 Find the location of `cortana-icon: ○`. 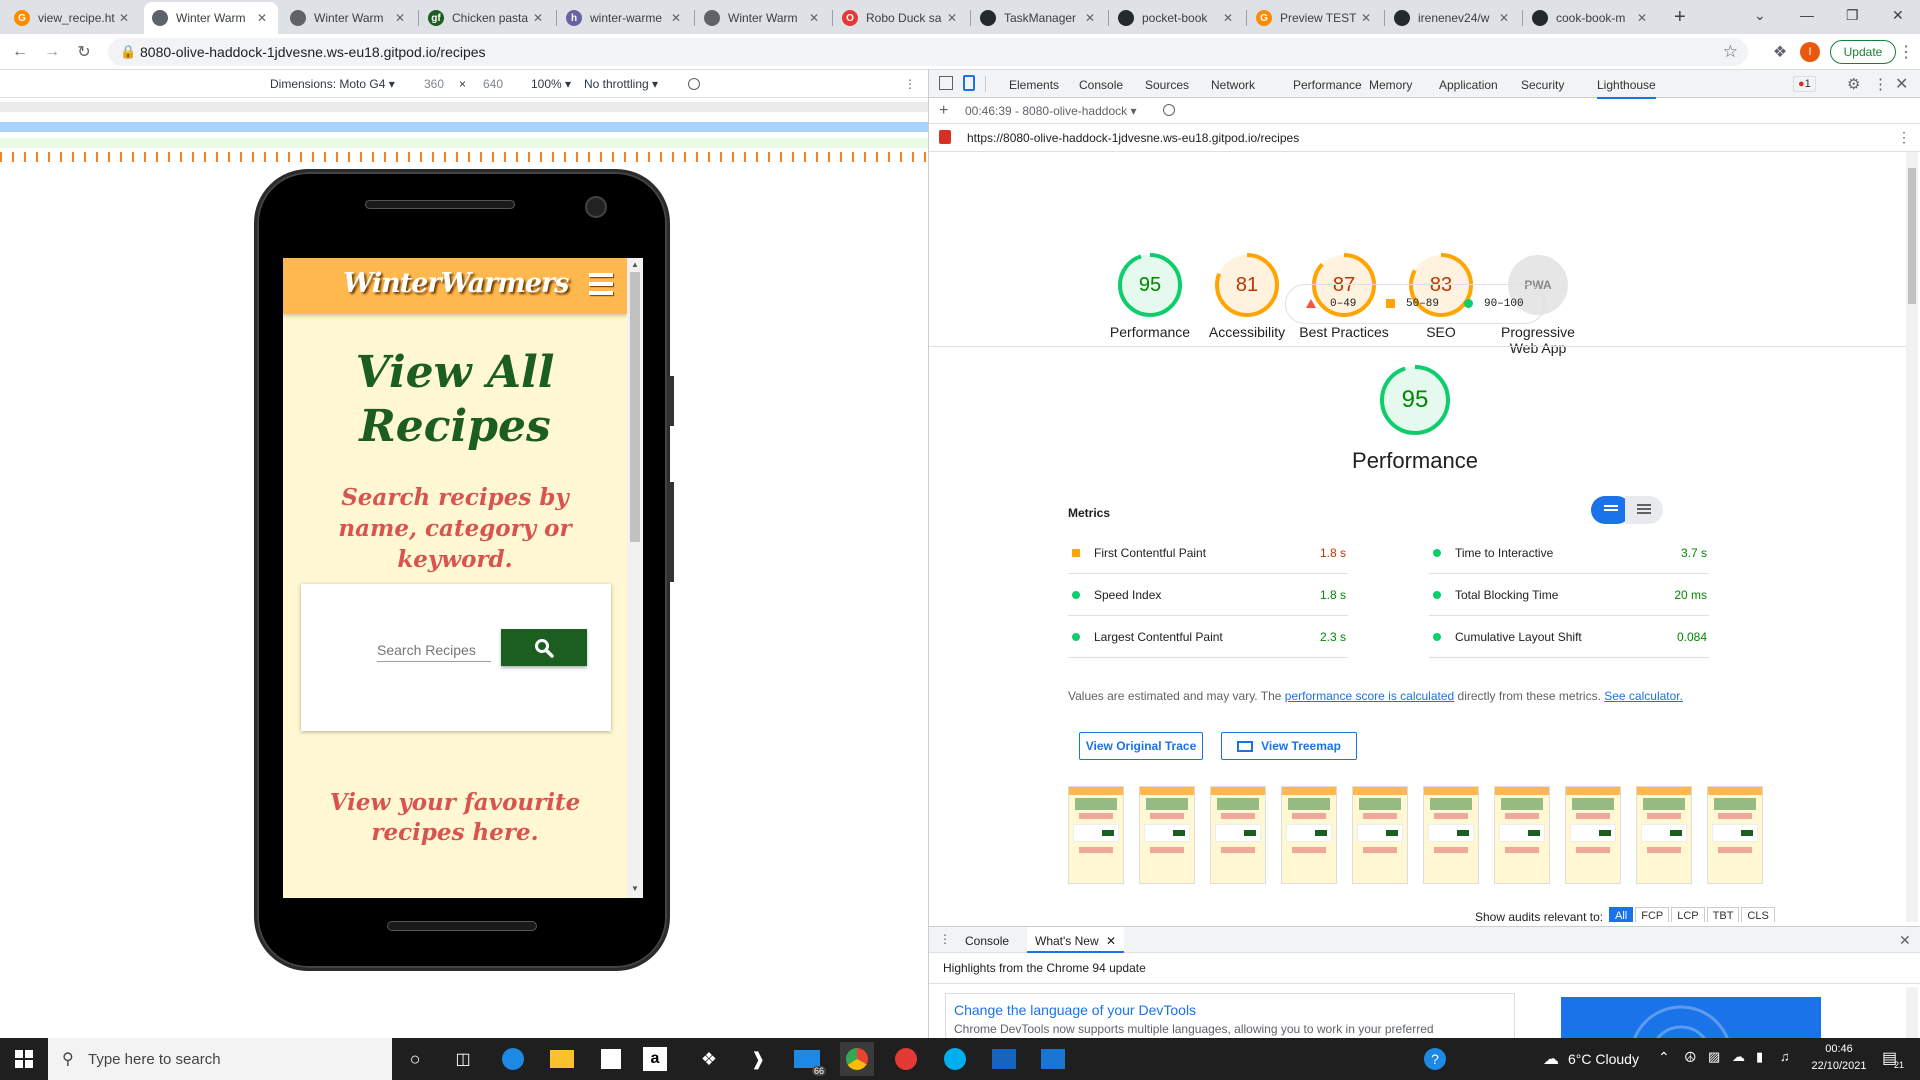

cortana-icon: ○ is located at coordinates (415, 1059).